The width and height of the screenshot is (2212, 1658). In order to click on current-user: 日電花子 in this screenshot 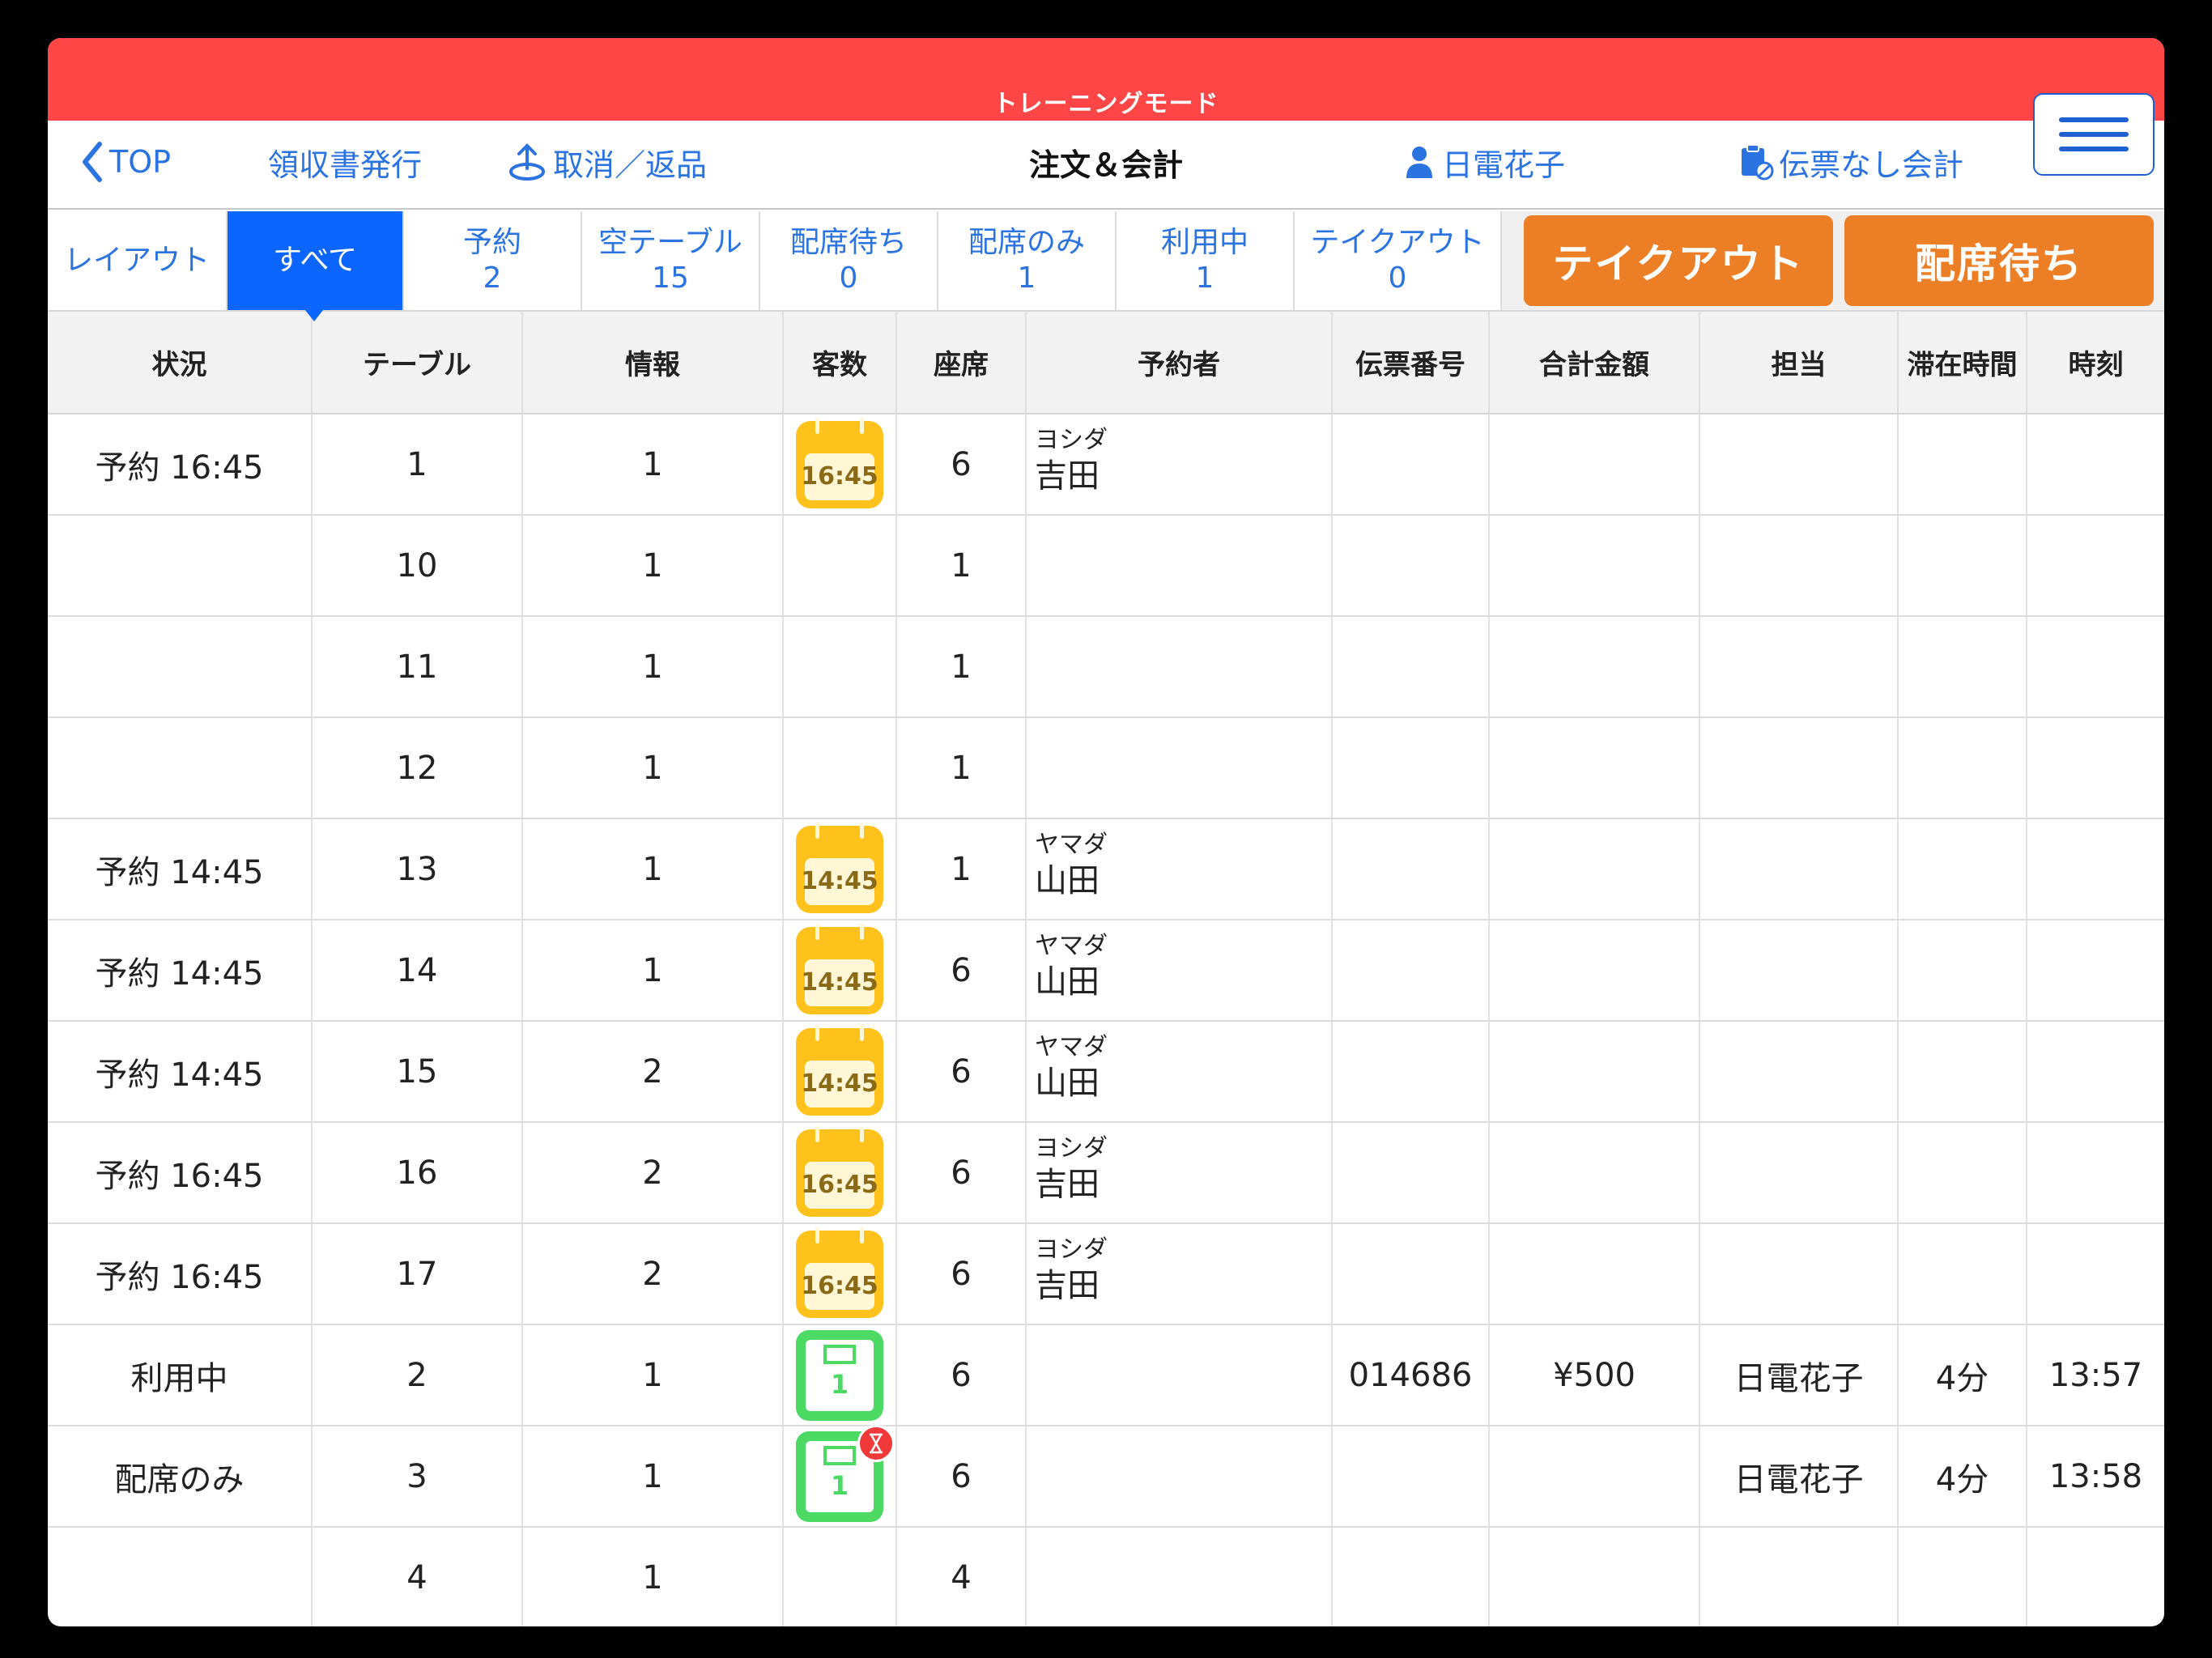, I will do `click(1483, 162)`.